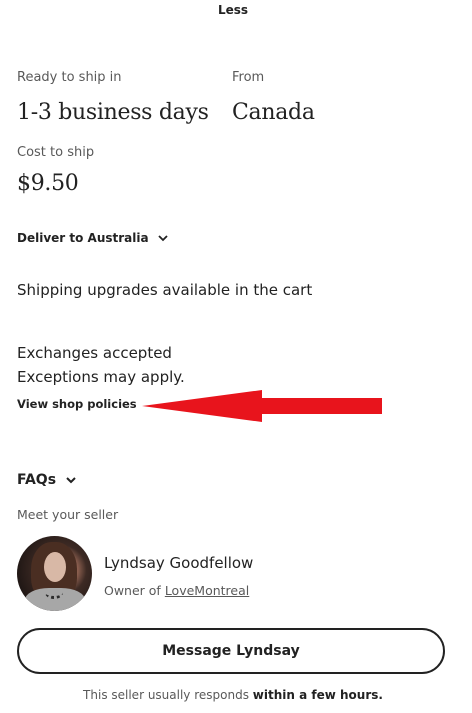 This screenshot has width=472, height=713. I want to click on ships-from-block: From Canada, so click(273, 98).